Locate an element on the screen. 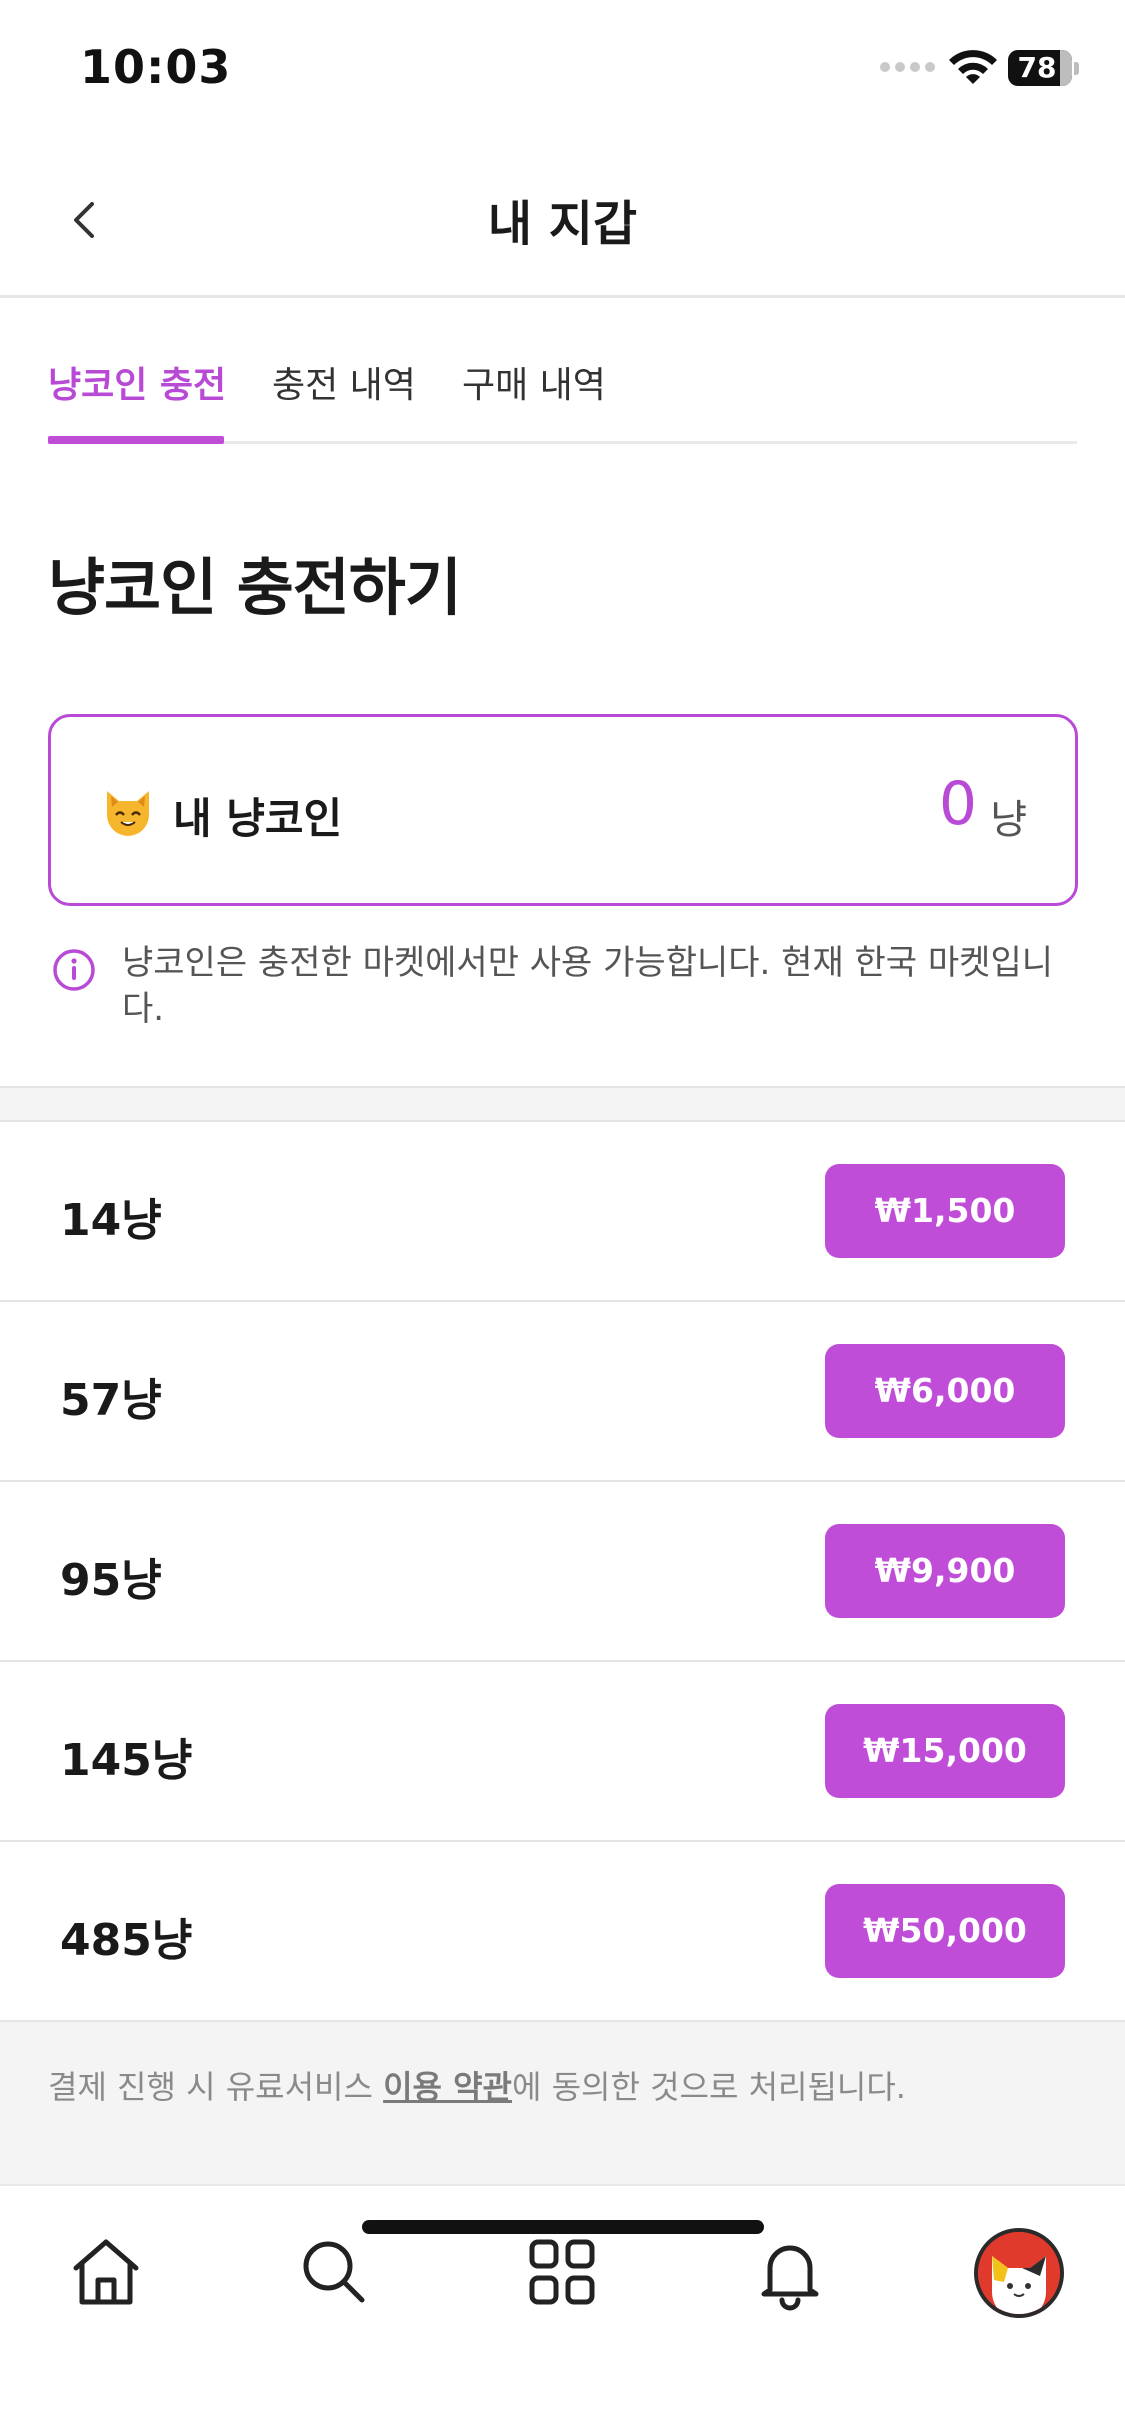  section-divider is located at coordinates (562, 1104).